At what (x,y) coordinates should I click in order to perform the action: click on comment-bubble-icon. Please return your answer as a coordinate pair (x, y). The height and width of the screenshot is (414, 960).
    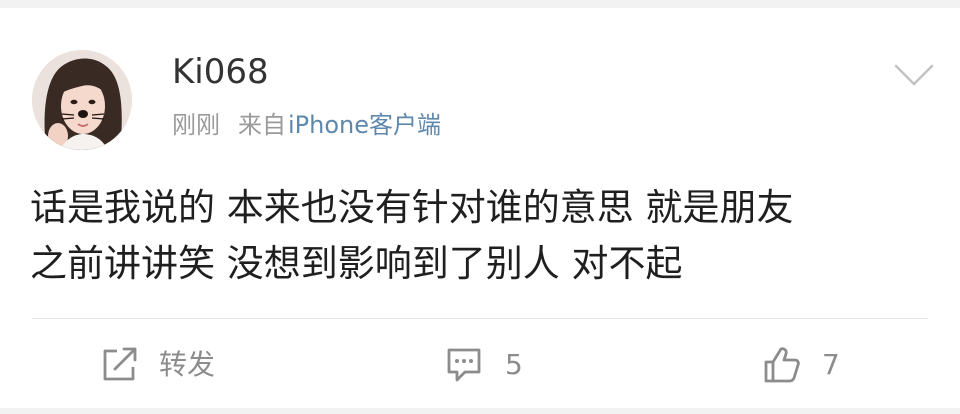
    Looking at the image, I should click on (464, 365).